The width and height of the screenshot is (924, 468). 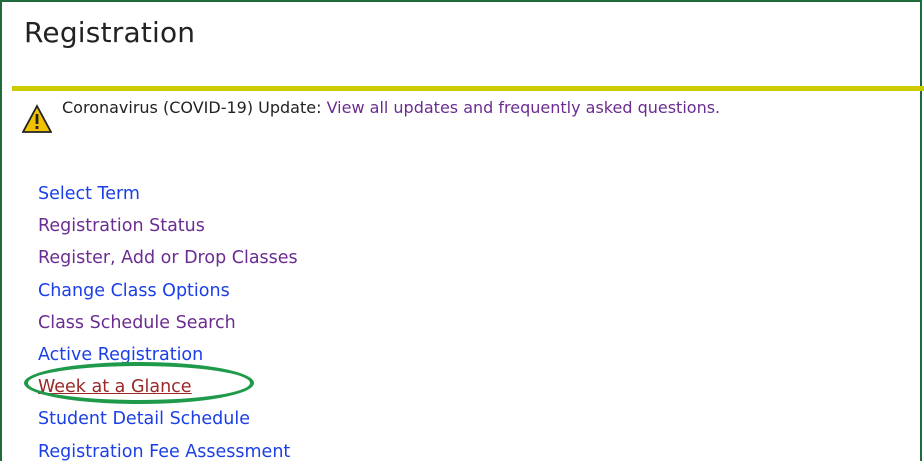 I want to click on menu-link-registration-status: Registration Status, so click(x=168, y=226).